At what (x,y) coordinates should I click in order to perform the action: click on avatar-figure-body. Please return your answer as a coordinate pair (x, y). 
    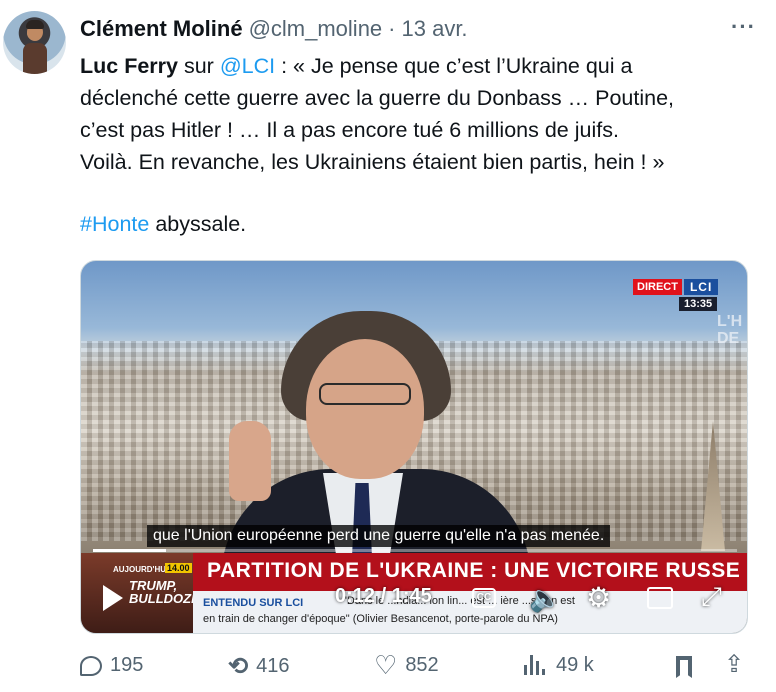
    Looking at the image, I should click on (35, 58).